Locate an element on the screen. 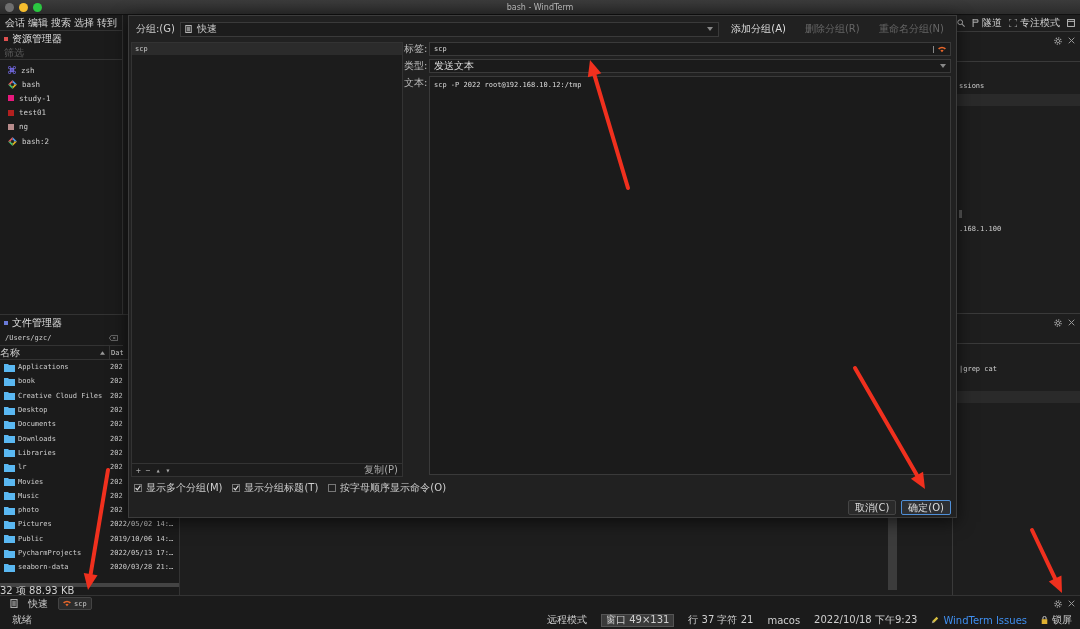  flag-icon is located at coordinates (975, 23).